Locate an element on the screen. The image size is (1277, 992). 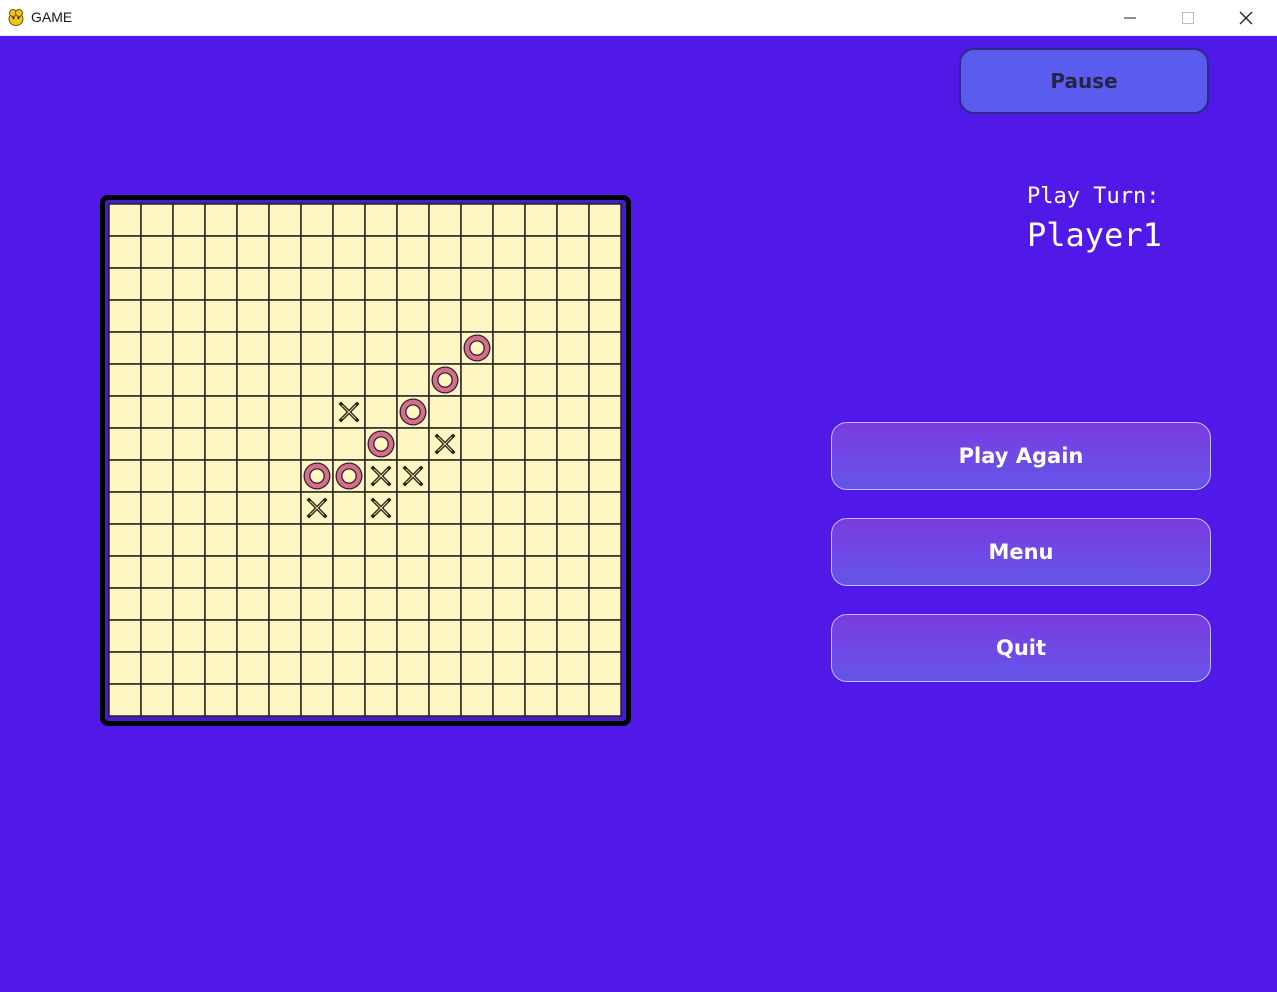
pause-button: Pause is located at coordinates (1084, 81).